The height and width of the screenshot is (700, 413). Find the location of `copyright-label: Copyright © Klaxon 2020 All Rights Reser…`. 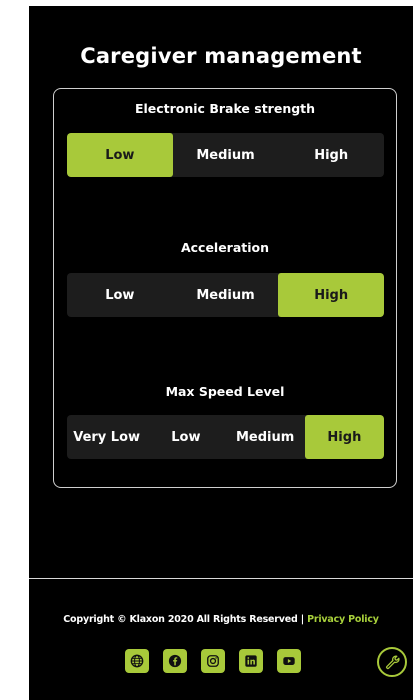

copyright-label: Copyright © Klaxon 2020 All Rights Reser… is located at coordinates (185, 619).